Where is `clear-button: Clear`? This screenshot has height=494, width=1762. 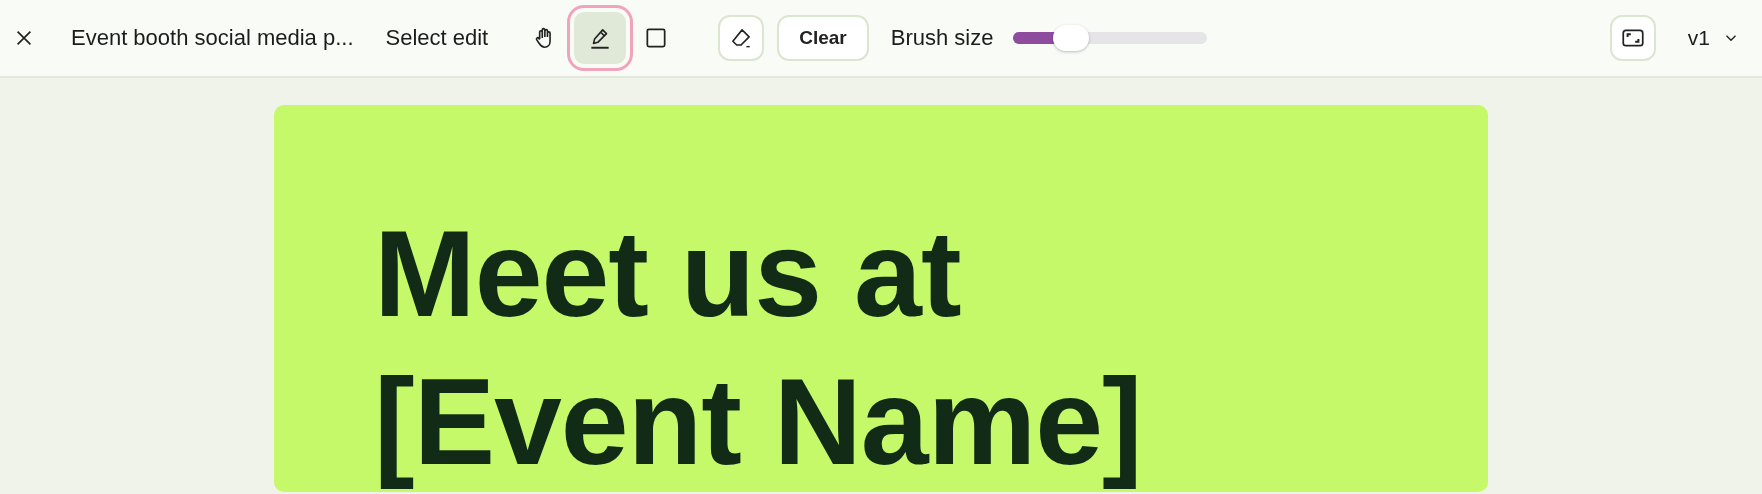
clear-button: Clear is located at coordinates (823, 38).